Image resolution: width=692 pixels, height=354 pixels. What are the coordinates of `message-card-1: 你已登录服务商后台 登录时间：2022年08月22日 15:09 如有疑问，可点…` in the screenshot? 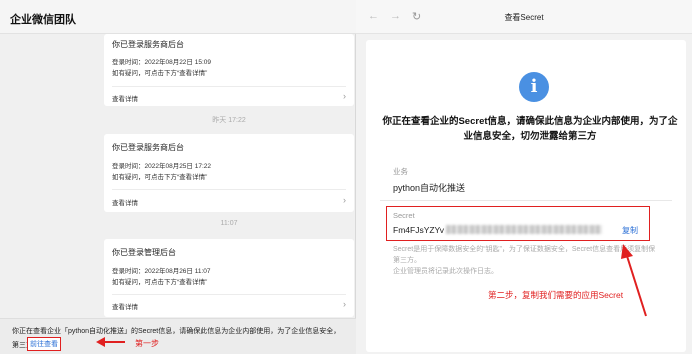 It's located at (229, 70).